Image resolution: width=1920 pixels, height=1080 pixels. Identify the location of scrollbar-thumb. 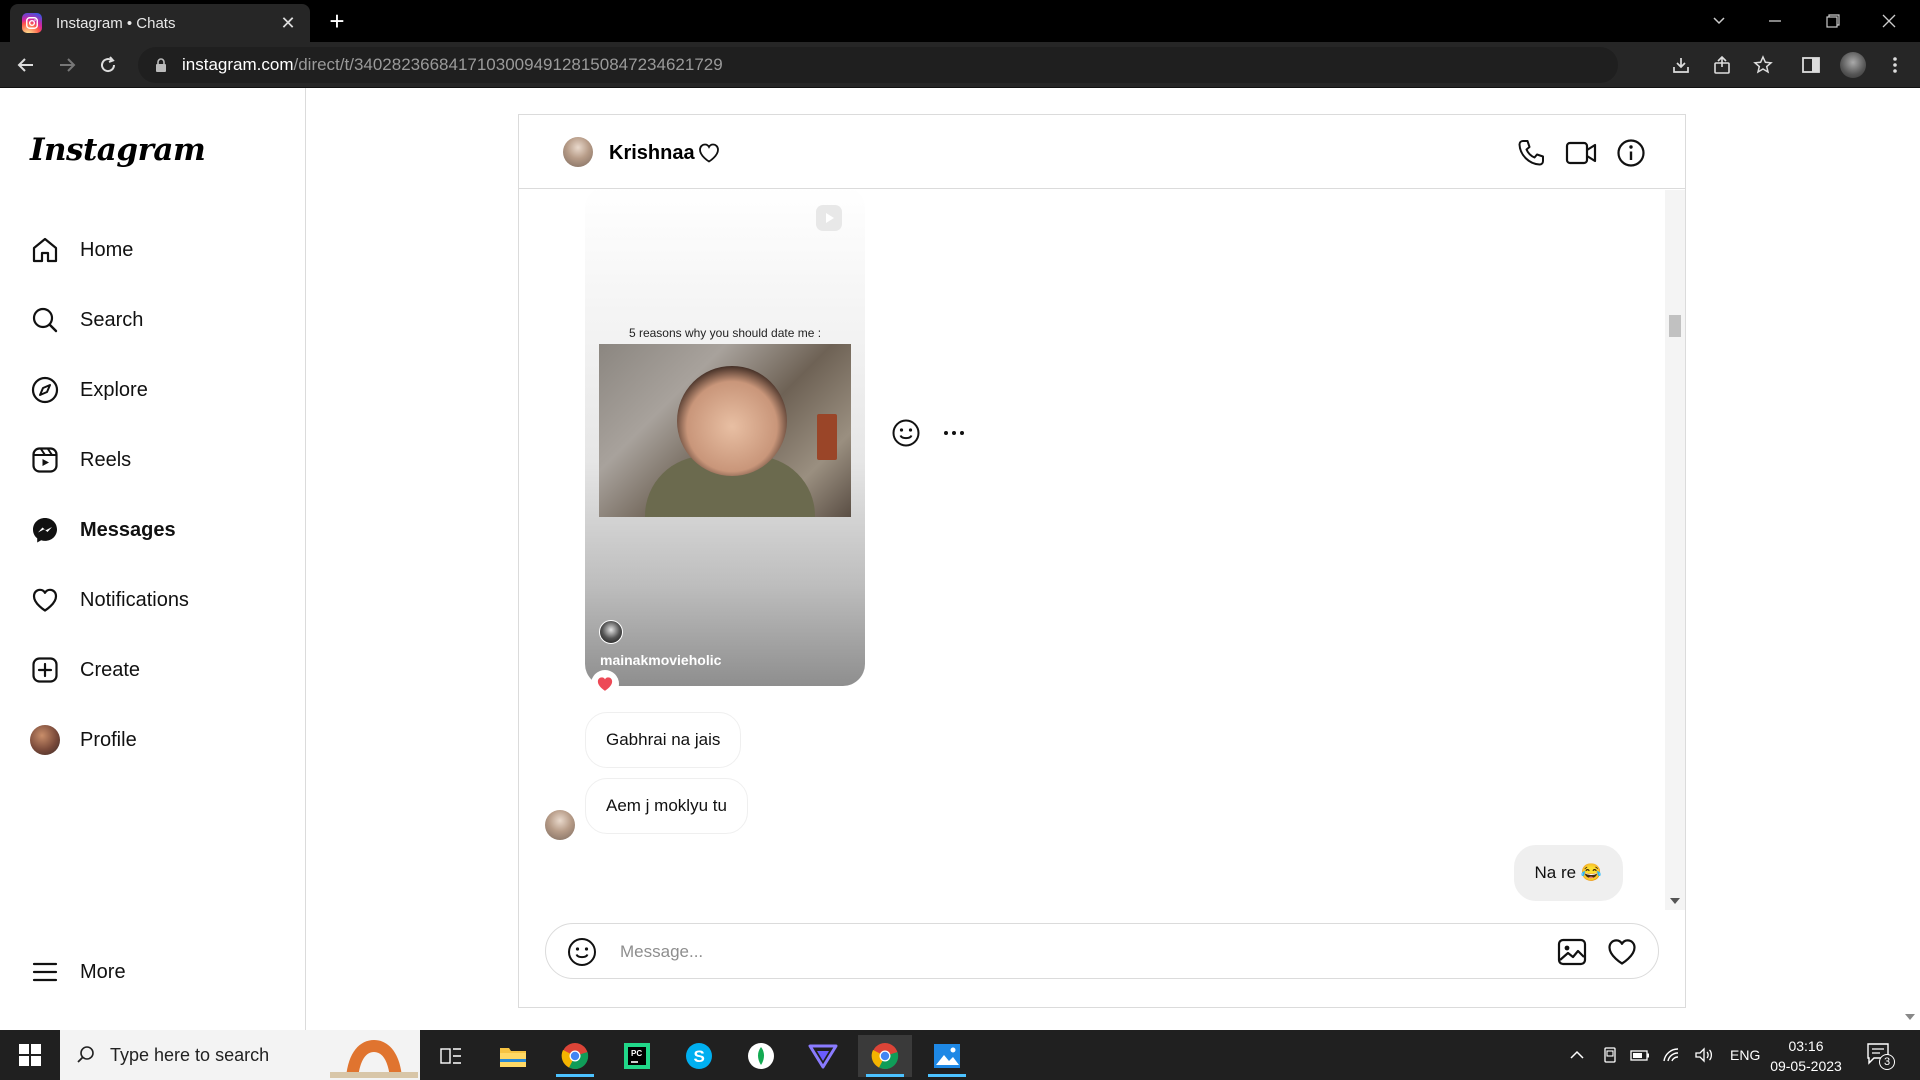
(1675, 326).